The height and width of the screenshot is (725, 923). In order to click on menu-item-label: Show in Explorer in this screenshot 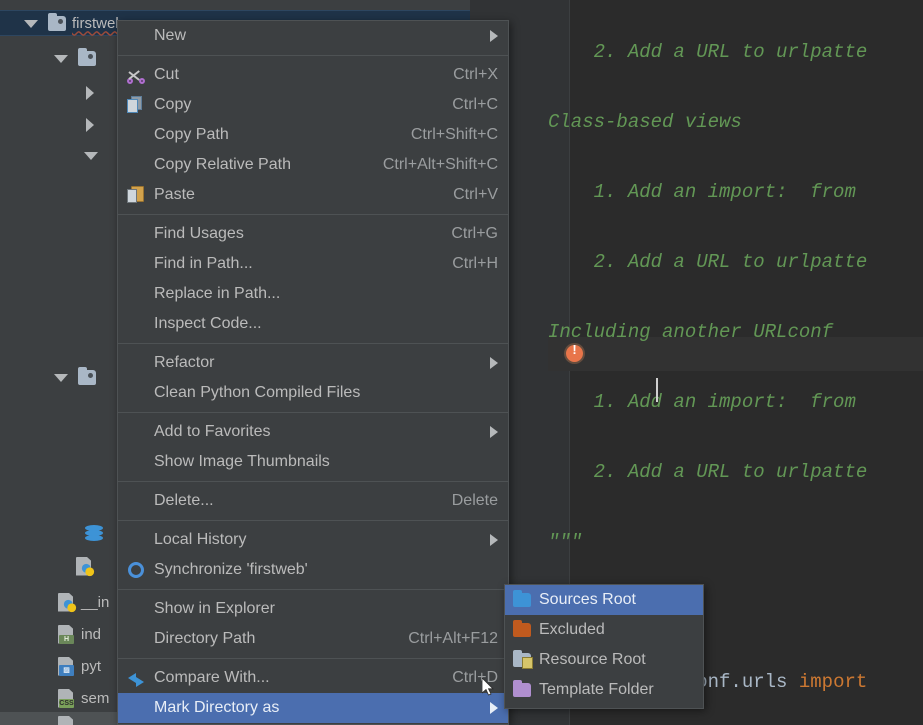, I will do `click(214, 608)`.